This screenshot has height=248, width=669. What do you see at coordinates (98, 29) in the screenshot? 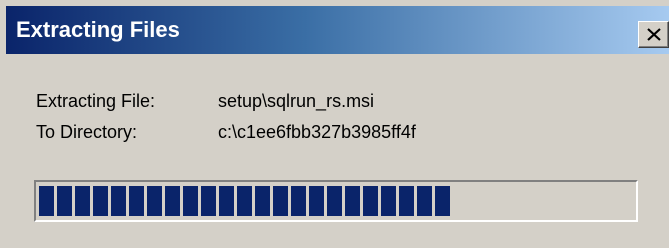
I see `window-title: Extracting Files` at bounding box center [98, 29].